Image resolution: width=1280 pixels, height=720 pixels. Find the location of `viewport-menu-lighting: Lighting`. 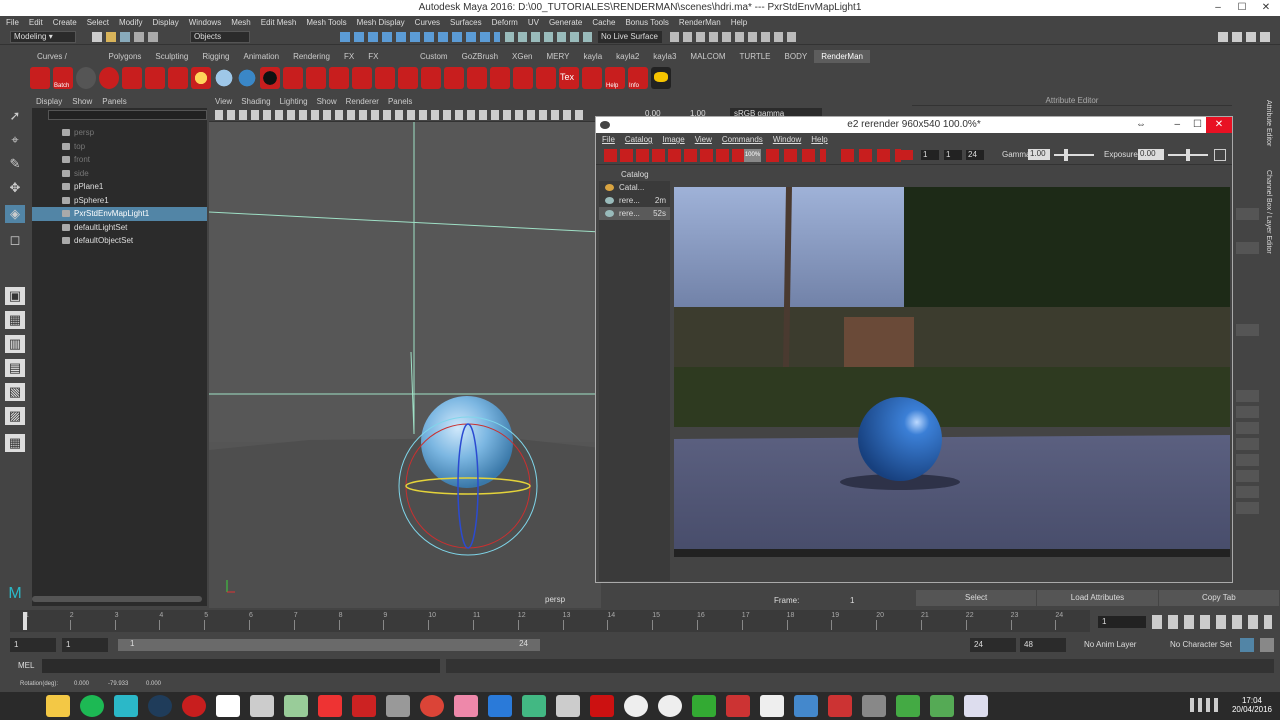

viewport-menu-lighting: Lighting is located at coordinates (294, 102).